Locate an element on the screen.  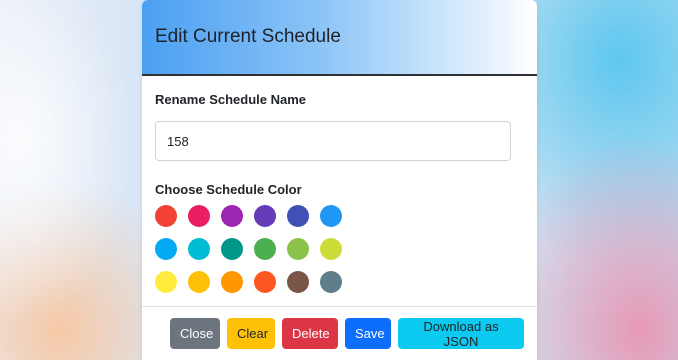
color-swatch-grid is located at coordinates (339, 249).